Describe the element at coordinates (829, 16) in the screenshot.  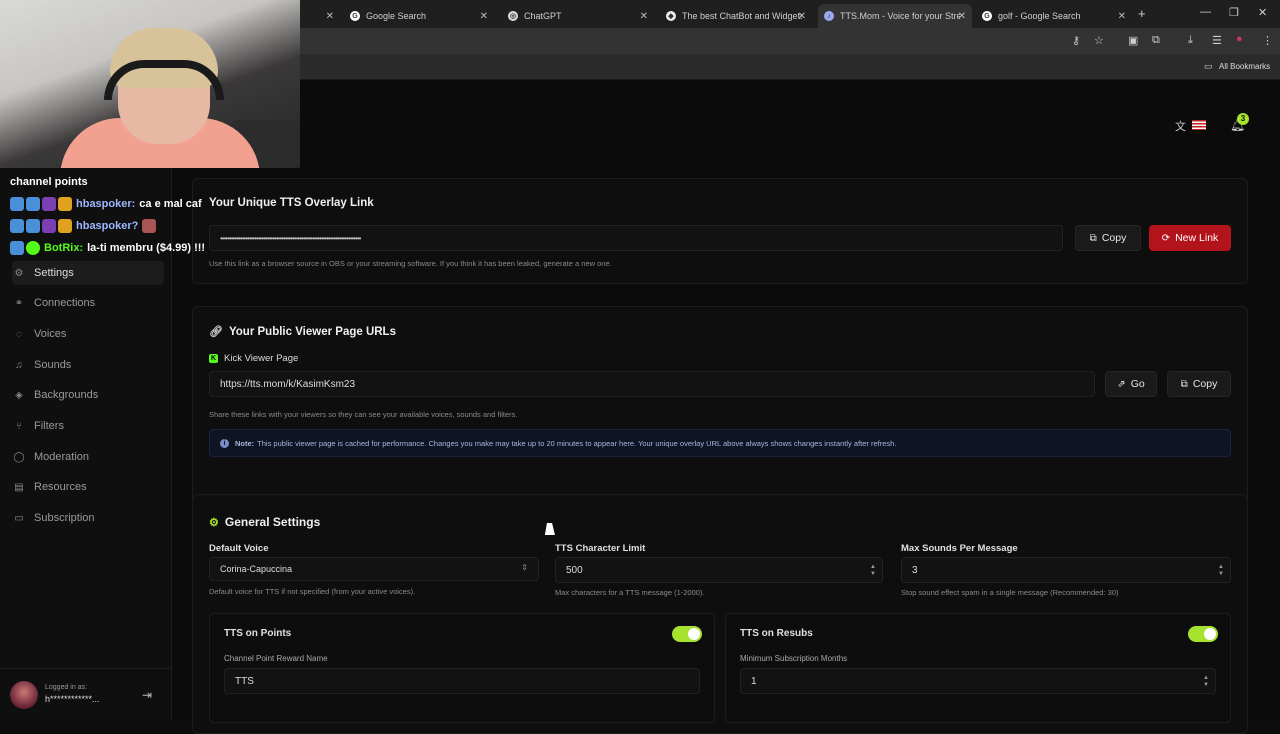
I see `tts-mom-icon: ♪` at that location.